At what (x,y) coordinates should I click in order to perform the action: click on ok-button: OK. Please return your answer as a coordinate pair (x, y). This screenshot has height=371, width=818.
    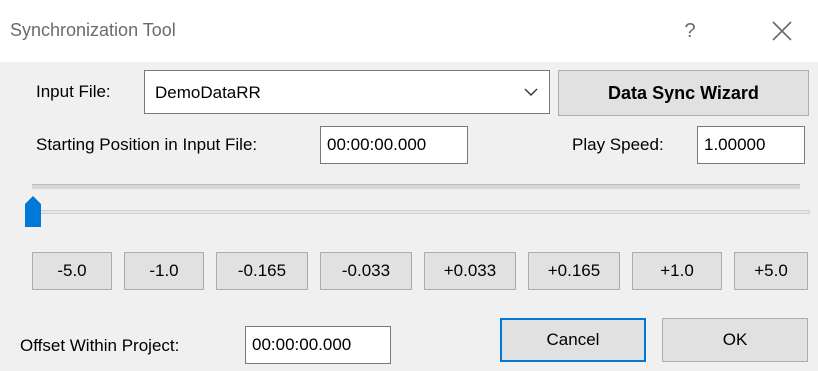
    Looking at the image, I should click on (735, 340).